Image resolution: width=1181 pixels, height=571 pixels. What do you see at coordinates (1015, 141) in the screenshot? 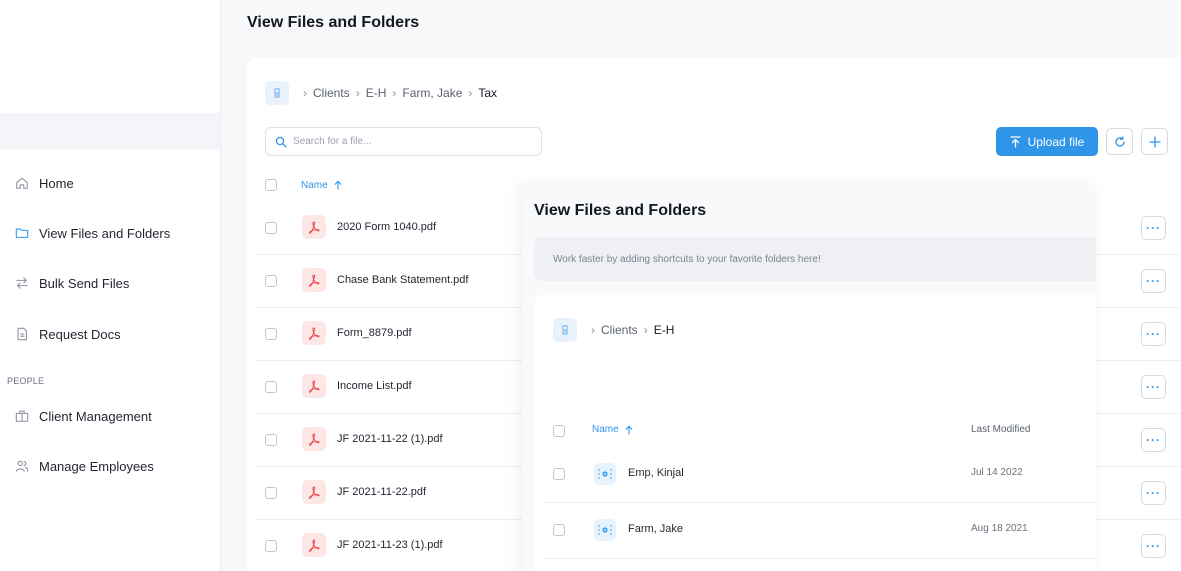
I see `upload-icon` at bounding box center [1015, 141].